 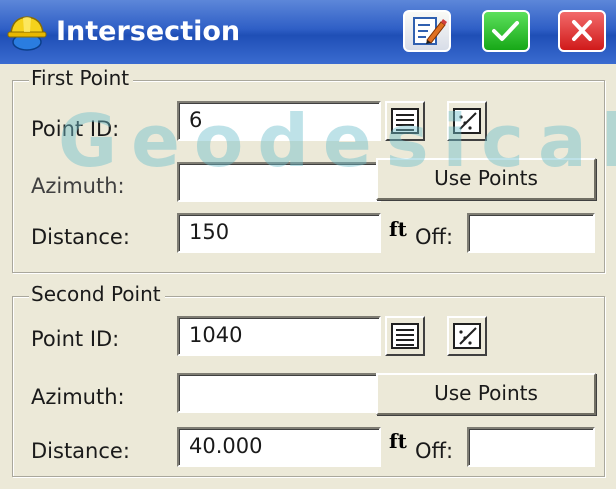 I want to click on first-point-group-label: First Point, so click(x=81, y=78).